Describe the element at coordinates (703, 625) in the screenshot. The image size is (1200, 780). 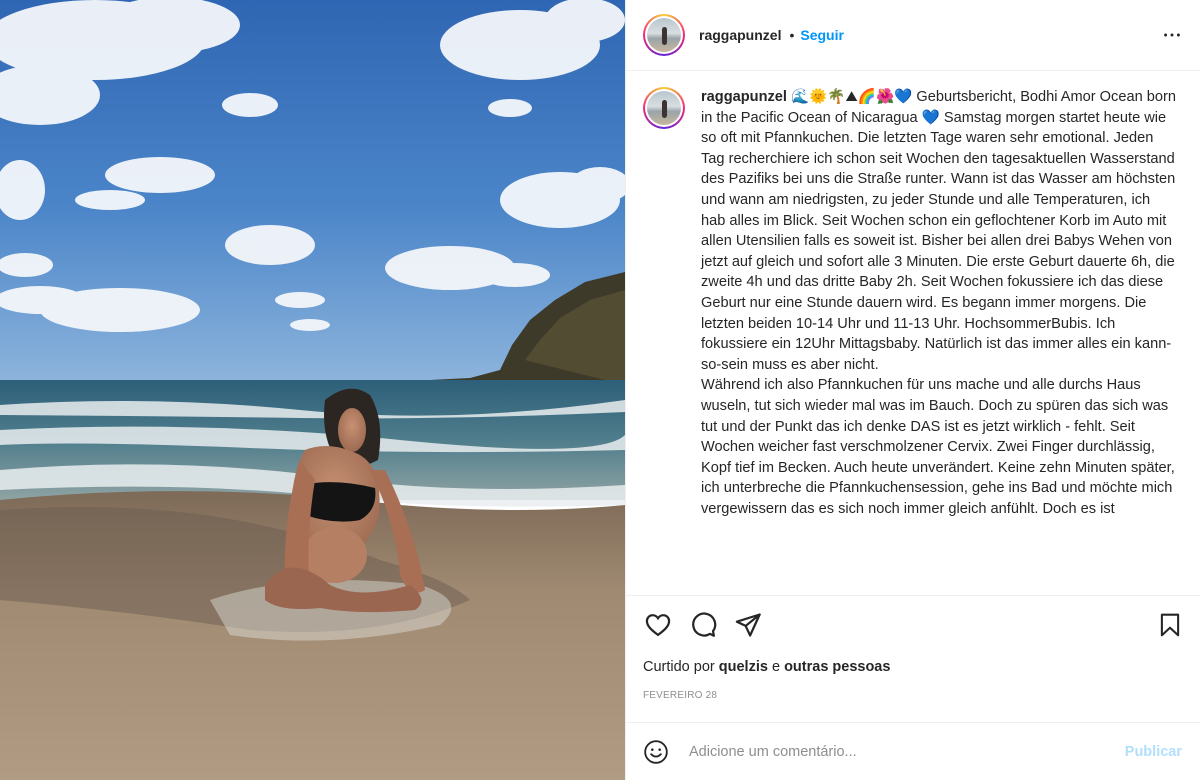
I see `comment-icon` at that location.